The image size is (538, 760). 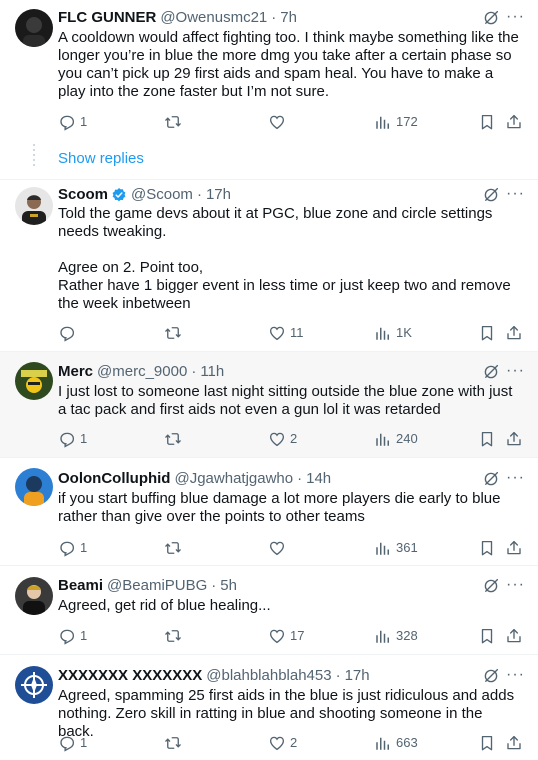 What do you see at coordinates (407, 438) in the screenshot?
I see `views-count: 240` at bounding box center [407, 438].